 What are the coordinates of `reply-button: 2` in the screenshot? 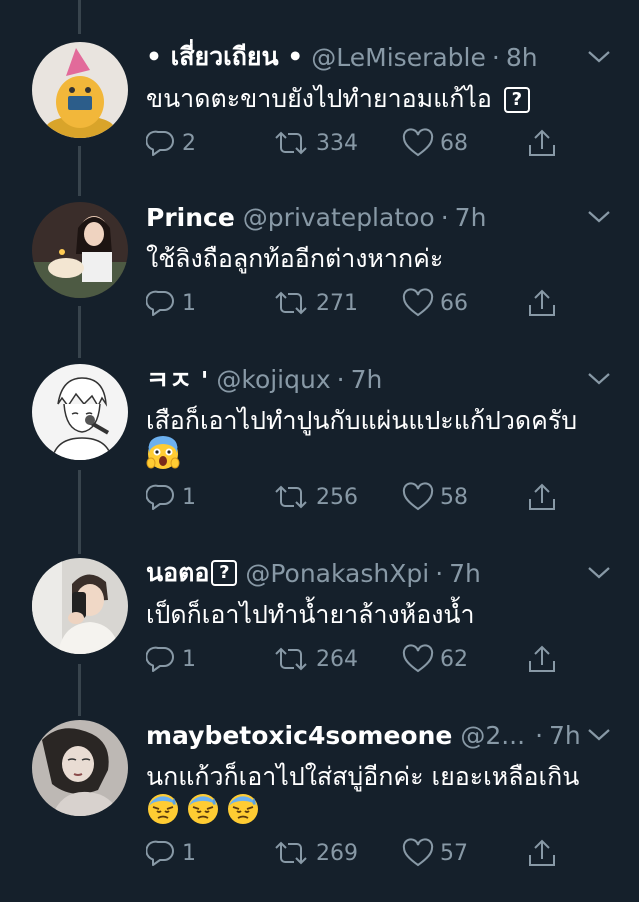 It's located at (171, 143).